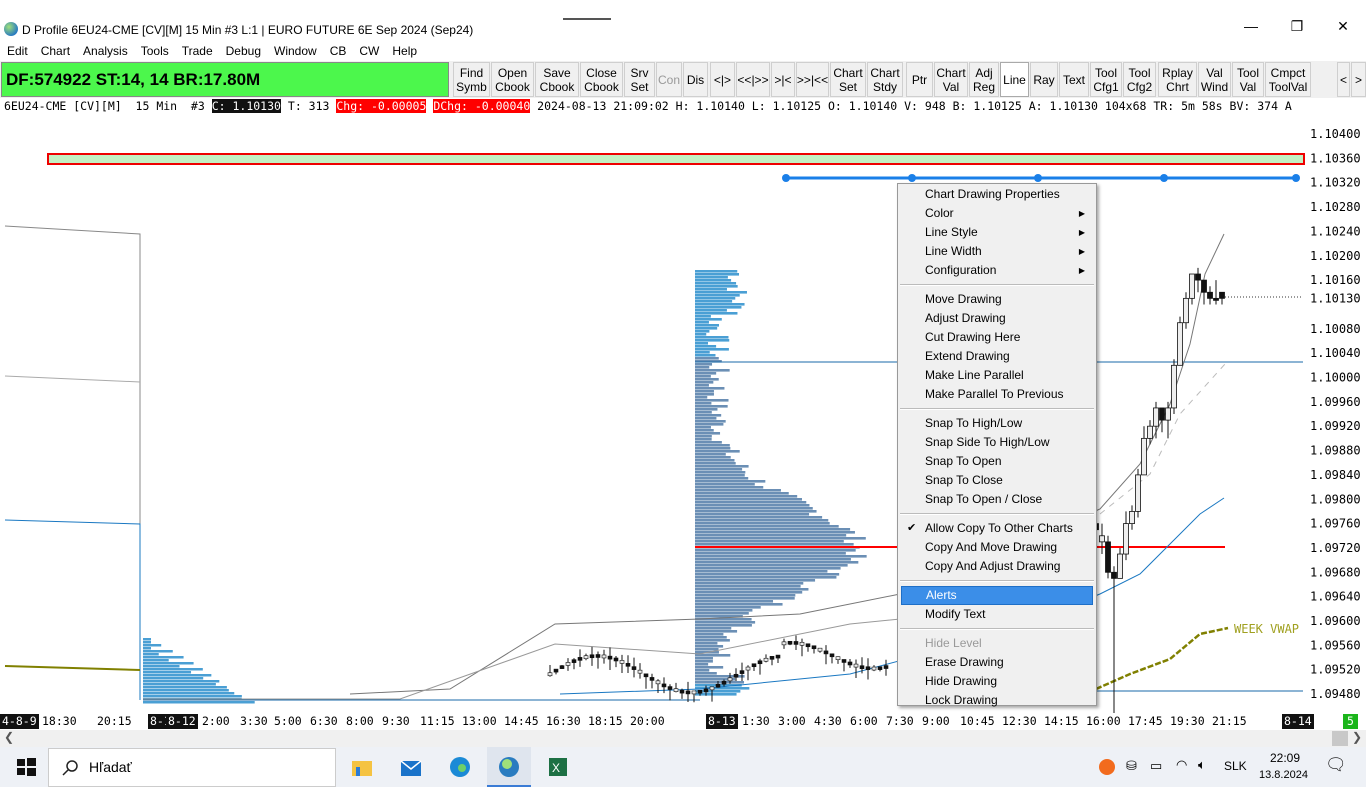  What do you see at coordinates (601, 79) in the screenshot?
I see `toolbar-button-close-cbook: Close Cbook` at bounding box center [601, 79].